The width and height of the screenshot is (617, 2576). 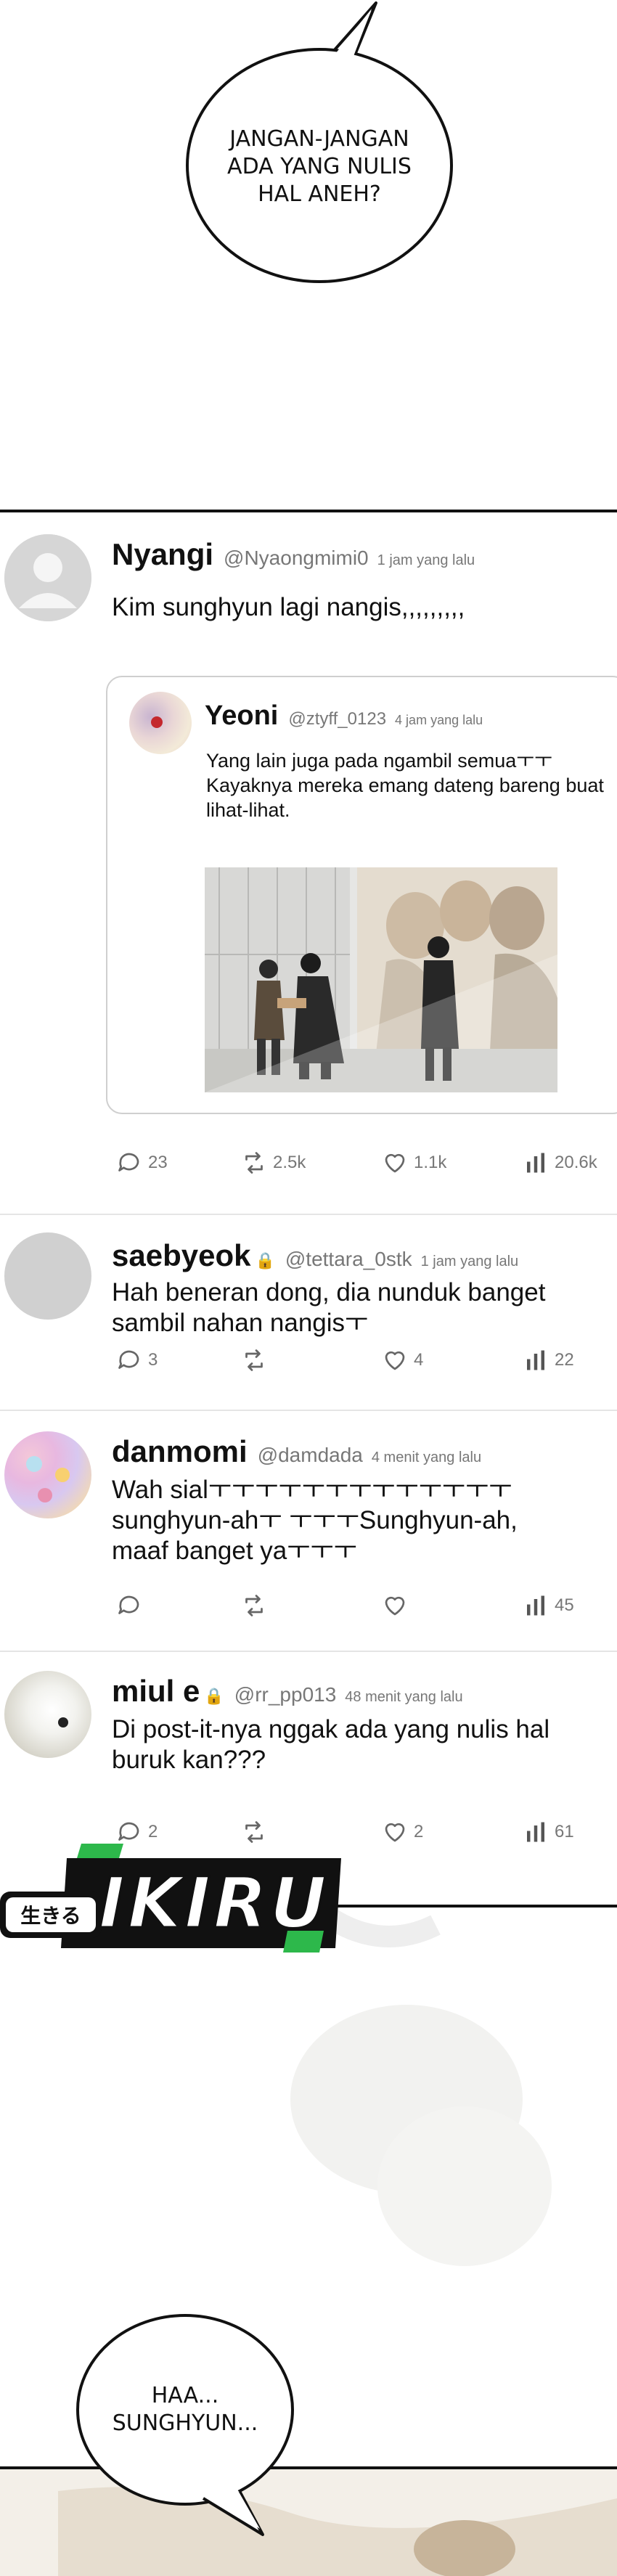 What do you see at coordinates (564, 1360) in the screenshot?
I see `view-count: 22` at bounding box center [564, 1360].